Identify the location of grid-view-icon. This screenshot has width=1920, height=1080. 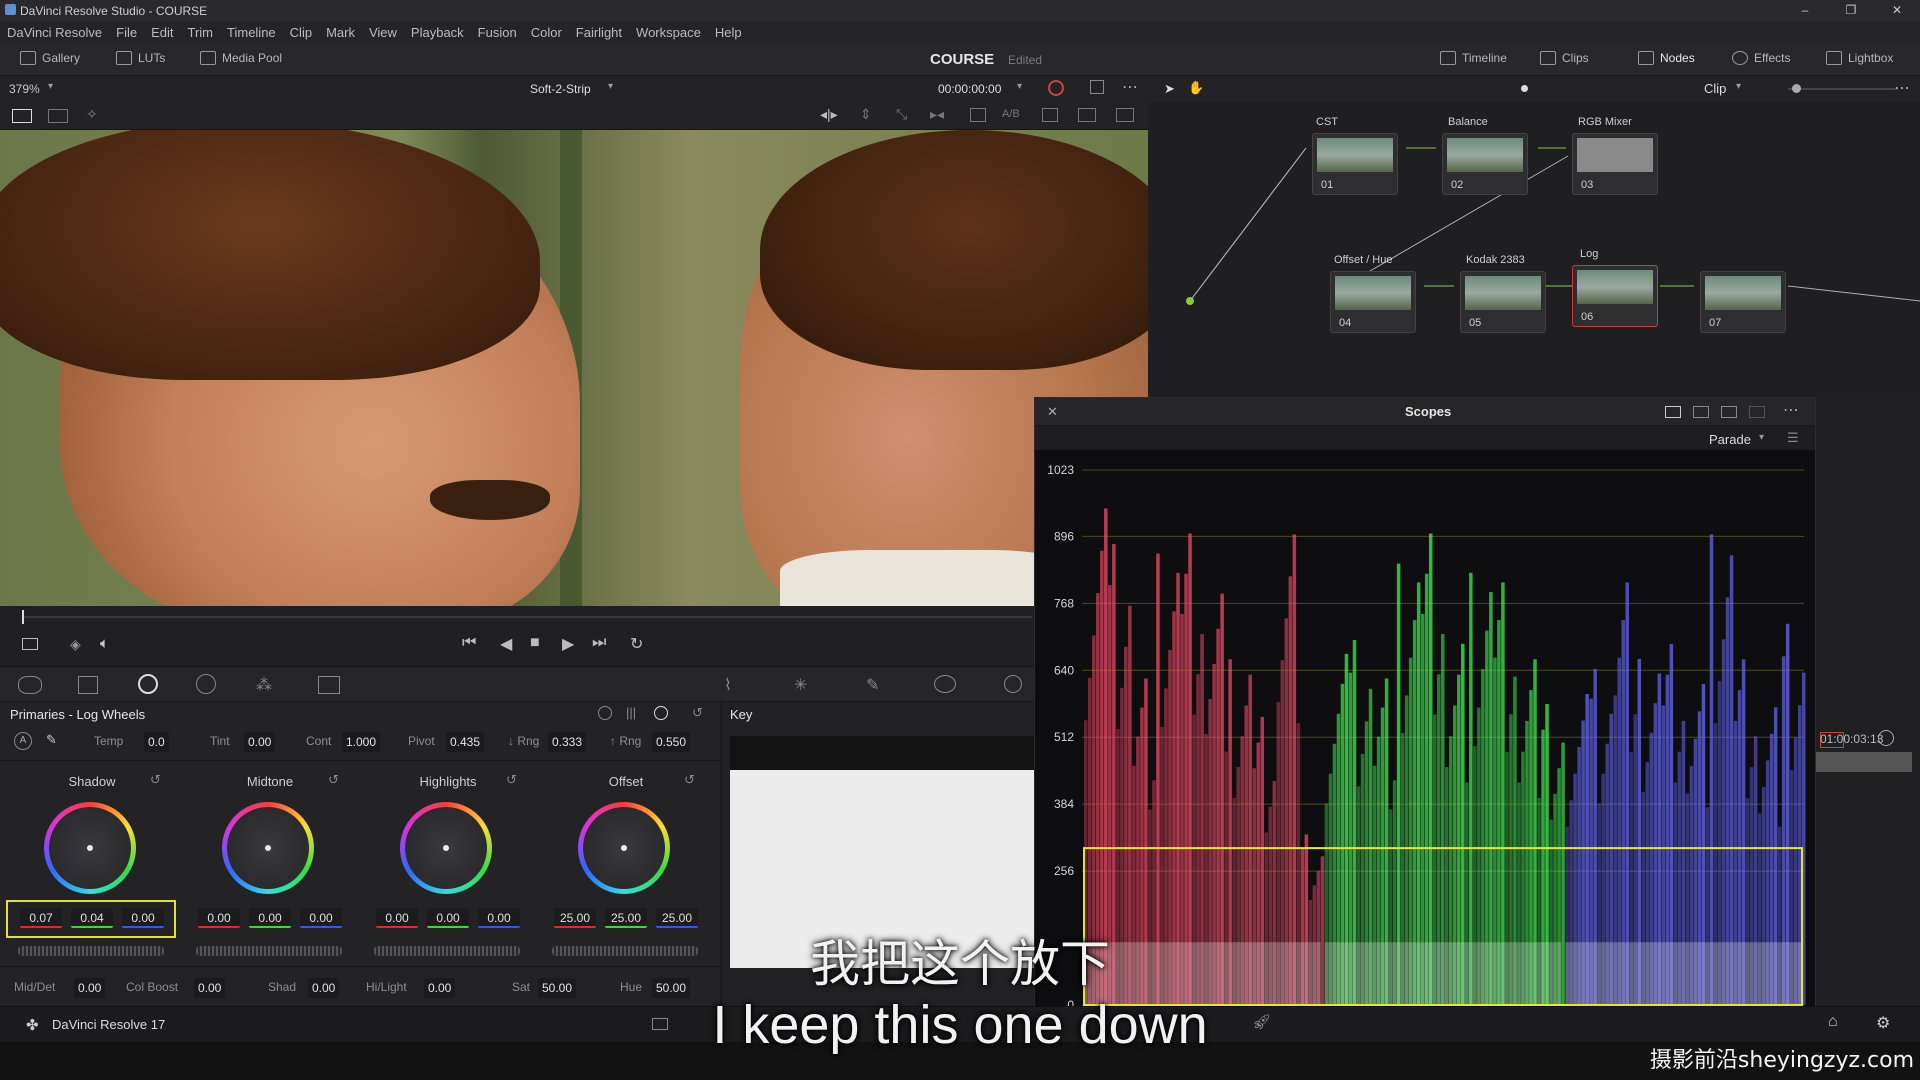
(1125, 115).